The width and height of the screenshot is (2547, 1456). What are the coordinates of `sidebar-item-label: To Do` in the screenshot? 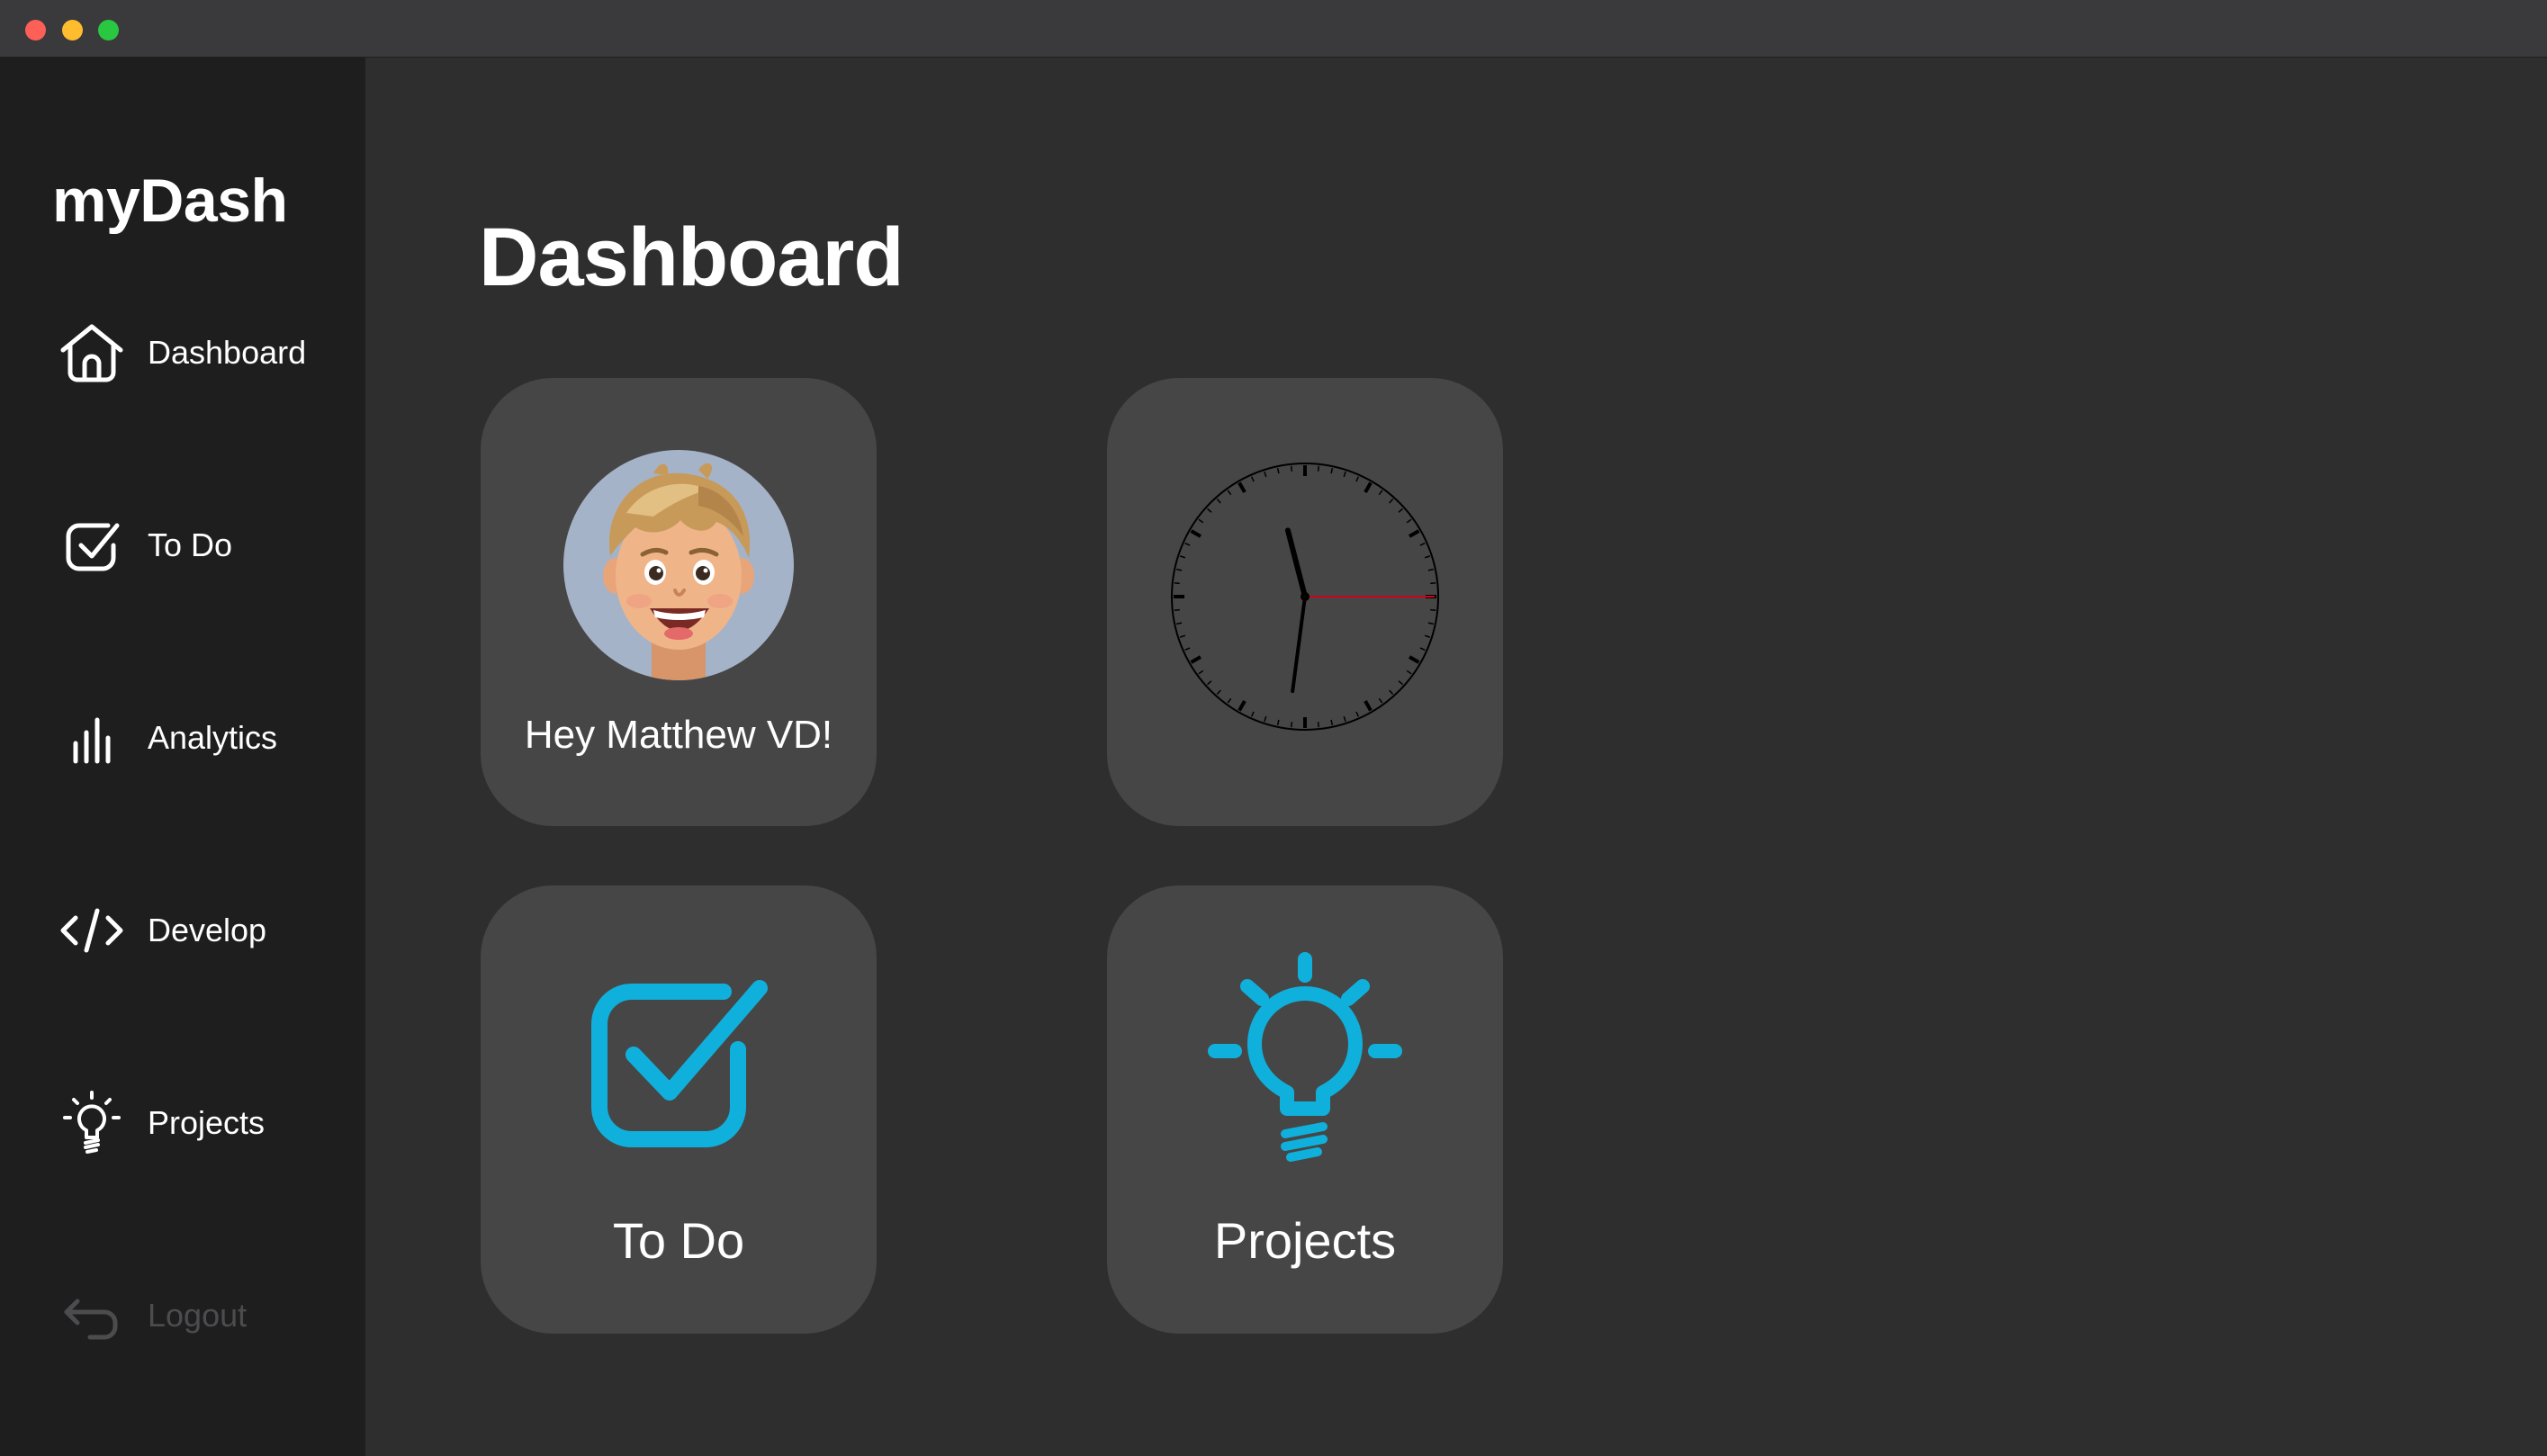 It's located at (191, 544).